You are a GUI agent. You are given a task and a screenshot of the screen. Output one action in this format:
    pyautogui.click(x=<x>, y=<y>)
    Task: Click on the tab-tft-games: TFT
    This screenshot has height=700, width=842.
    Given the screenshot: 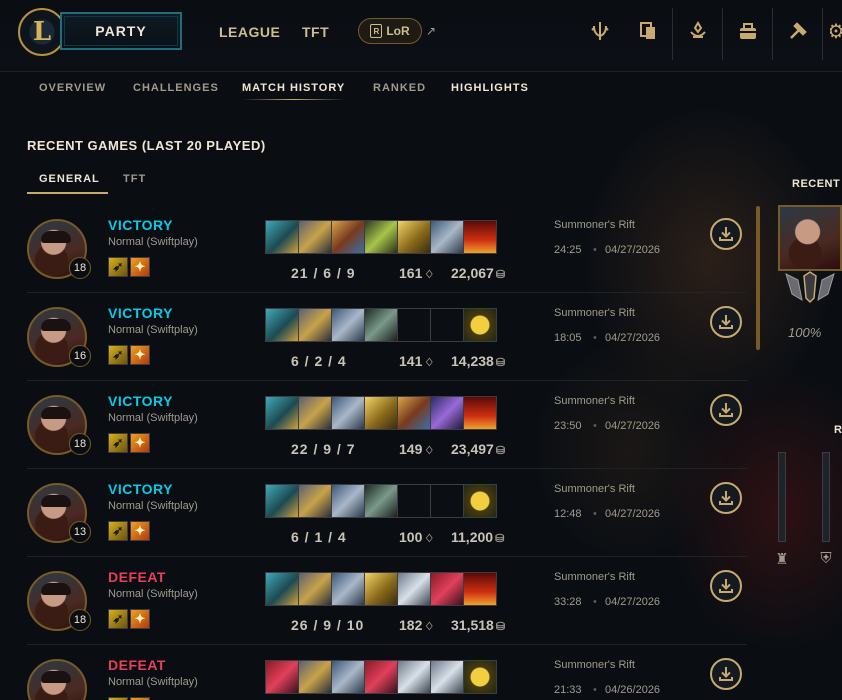 What is the action you would take?
    pyautogui.click(x=134, y=179)
    